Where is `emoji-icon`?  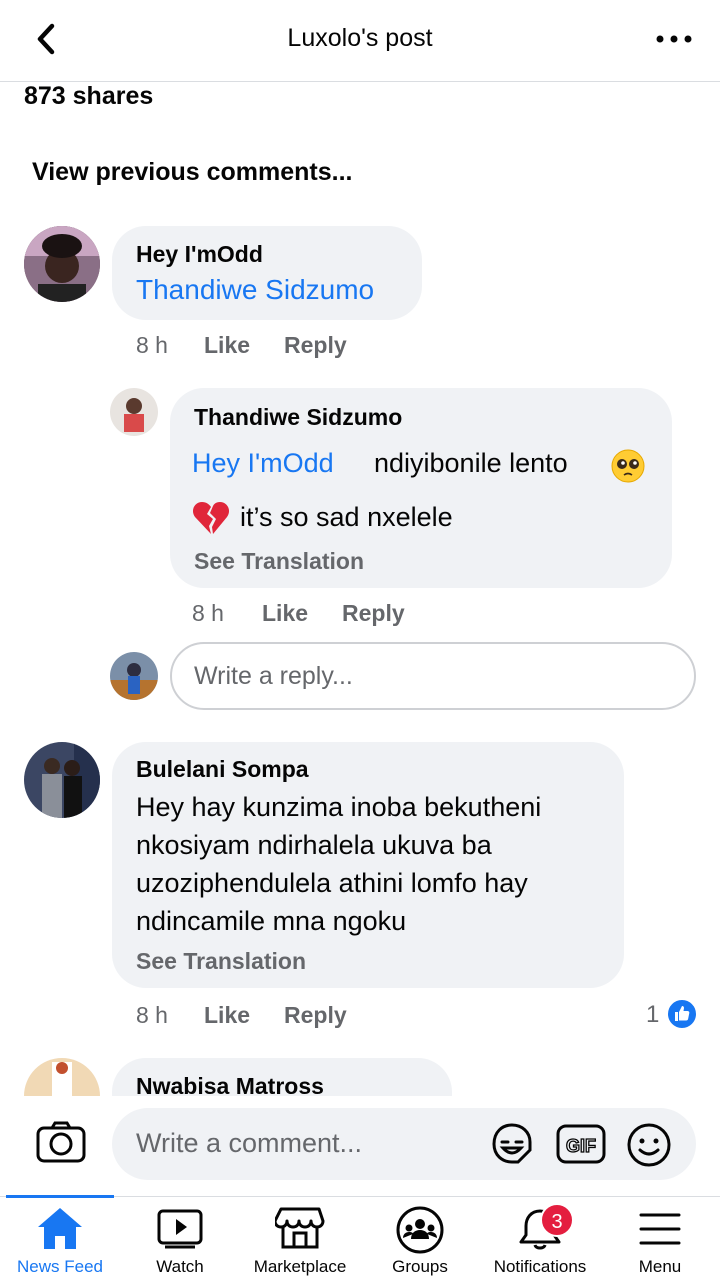 emoji-icon is located at coordinates (649, 1145).